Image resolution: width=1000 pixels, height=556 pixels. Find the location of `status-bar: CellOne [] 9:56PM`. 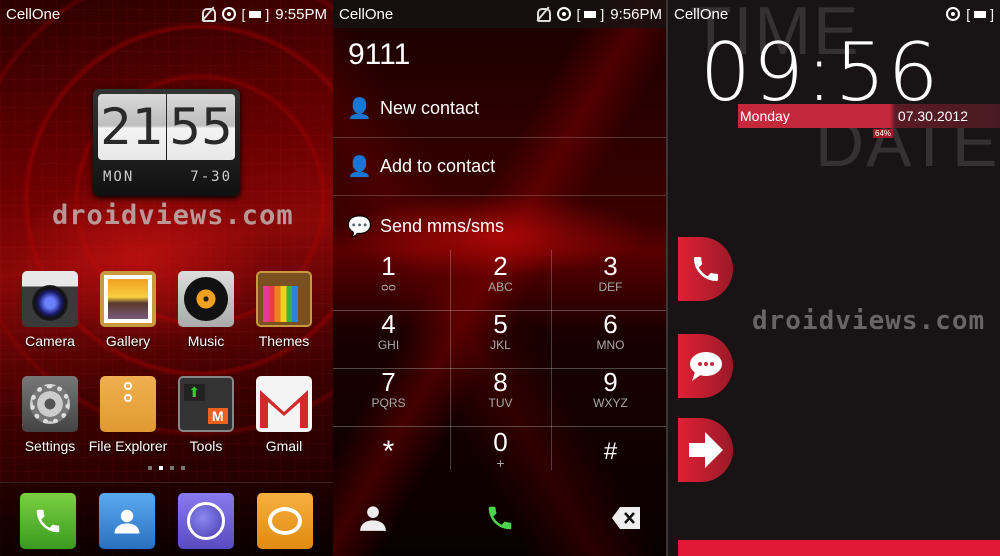

status-bar: CellOne [] 9:56PM is located at coordinates (500, 14).